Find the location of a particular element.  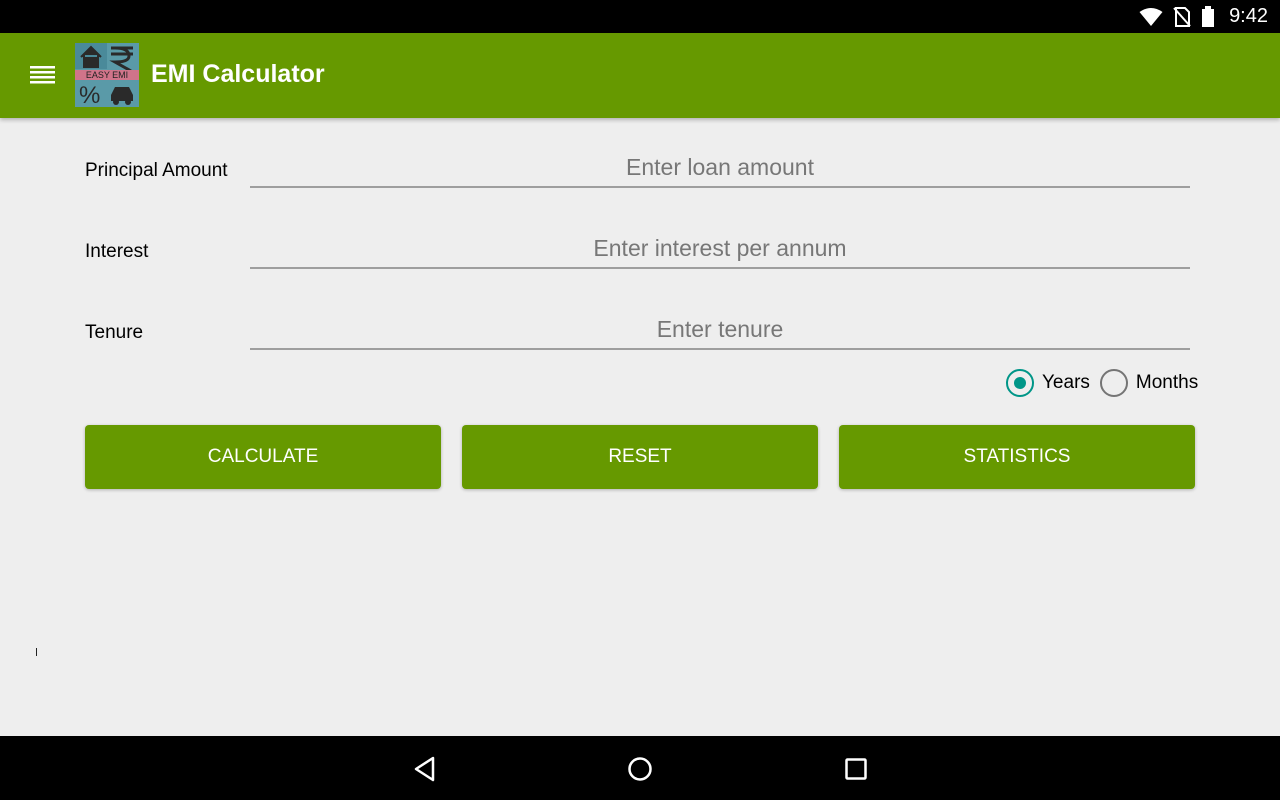

interest-label: Interest is located at coordinates (117, 251).